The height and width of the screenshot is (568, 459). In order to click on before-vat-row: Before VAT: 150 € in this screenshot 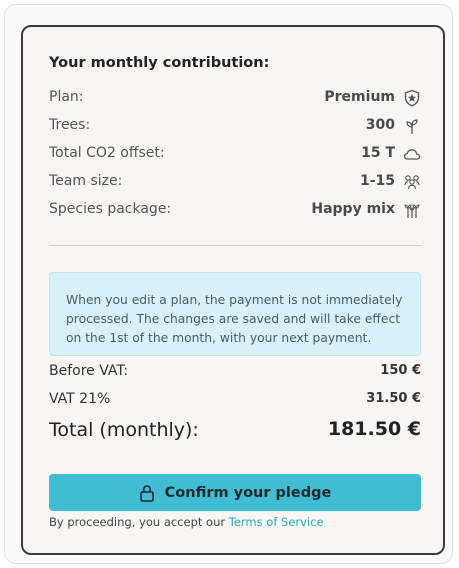, I will do `click(235, 372)`.